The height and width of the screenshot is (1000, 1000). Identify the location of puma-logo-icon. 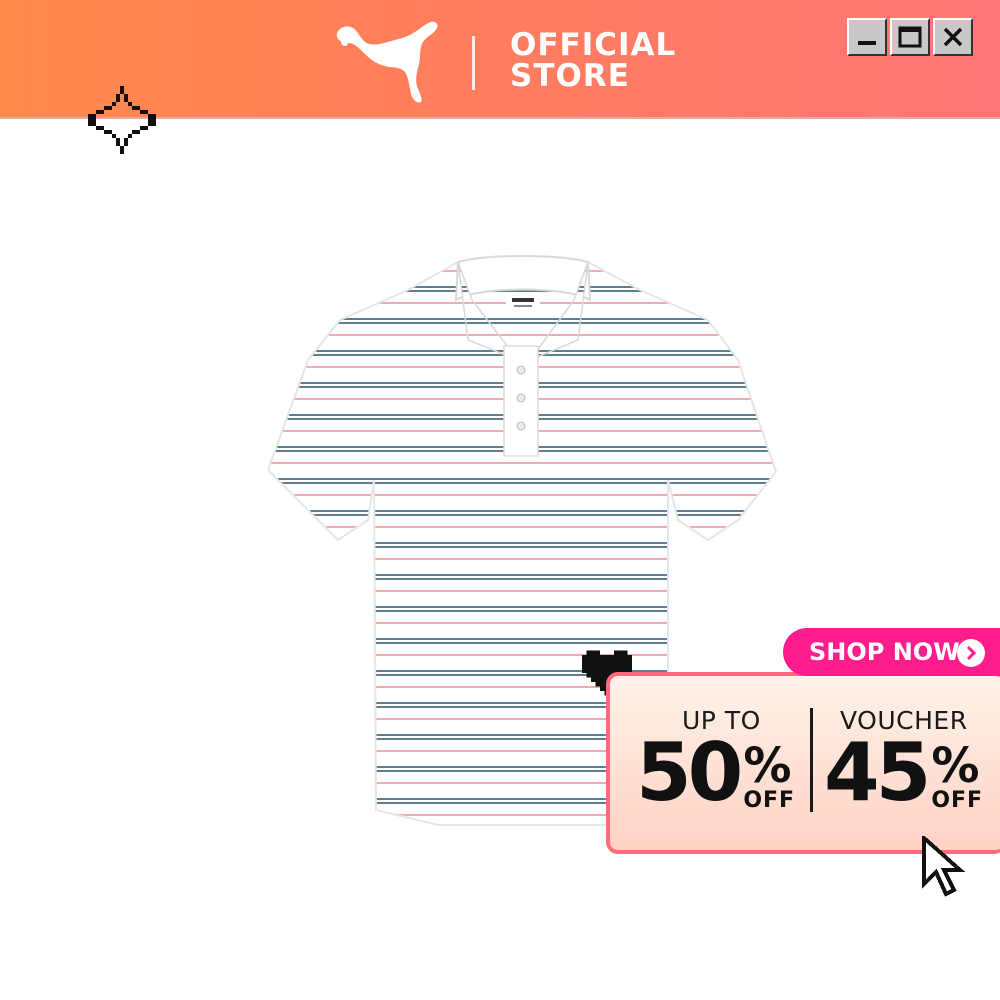
(387, 62).